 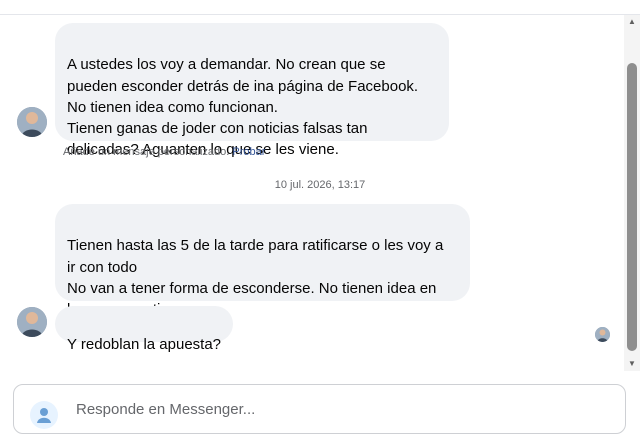 I want to click on hint-text: Añade un mensaje personalizado., so click(x=146, y=152).